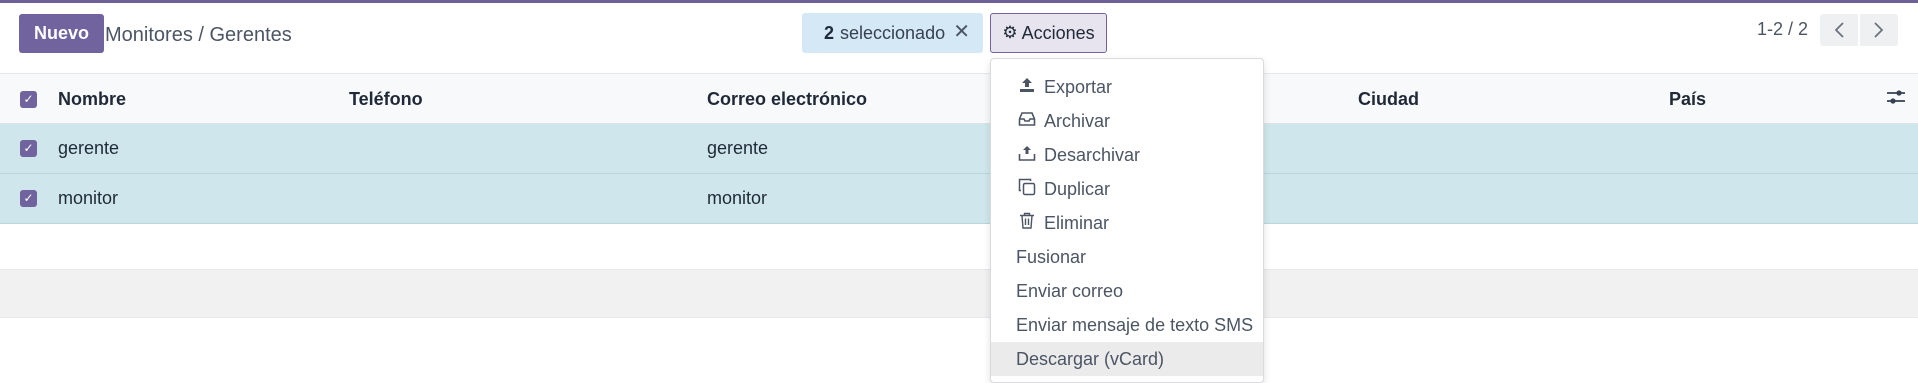 The width and height of the screenshot is (1918, 383). I want to click on new-button: Nuevo, so click(62, 33).